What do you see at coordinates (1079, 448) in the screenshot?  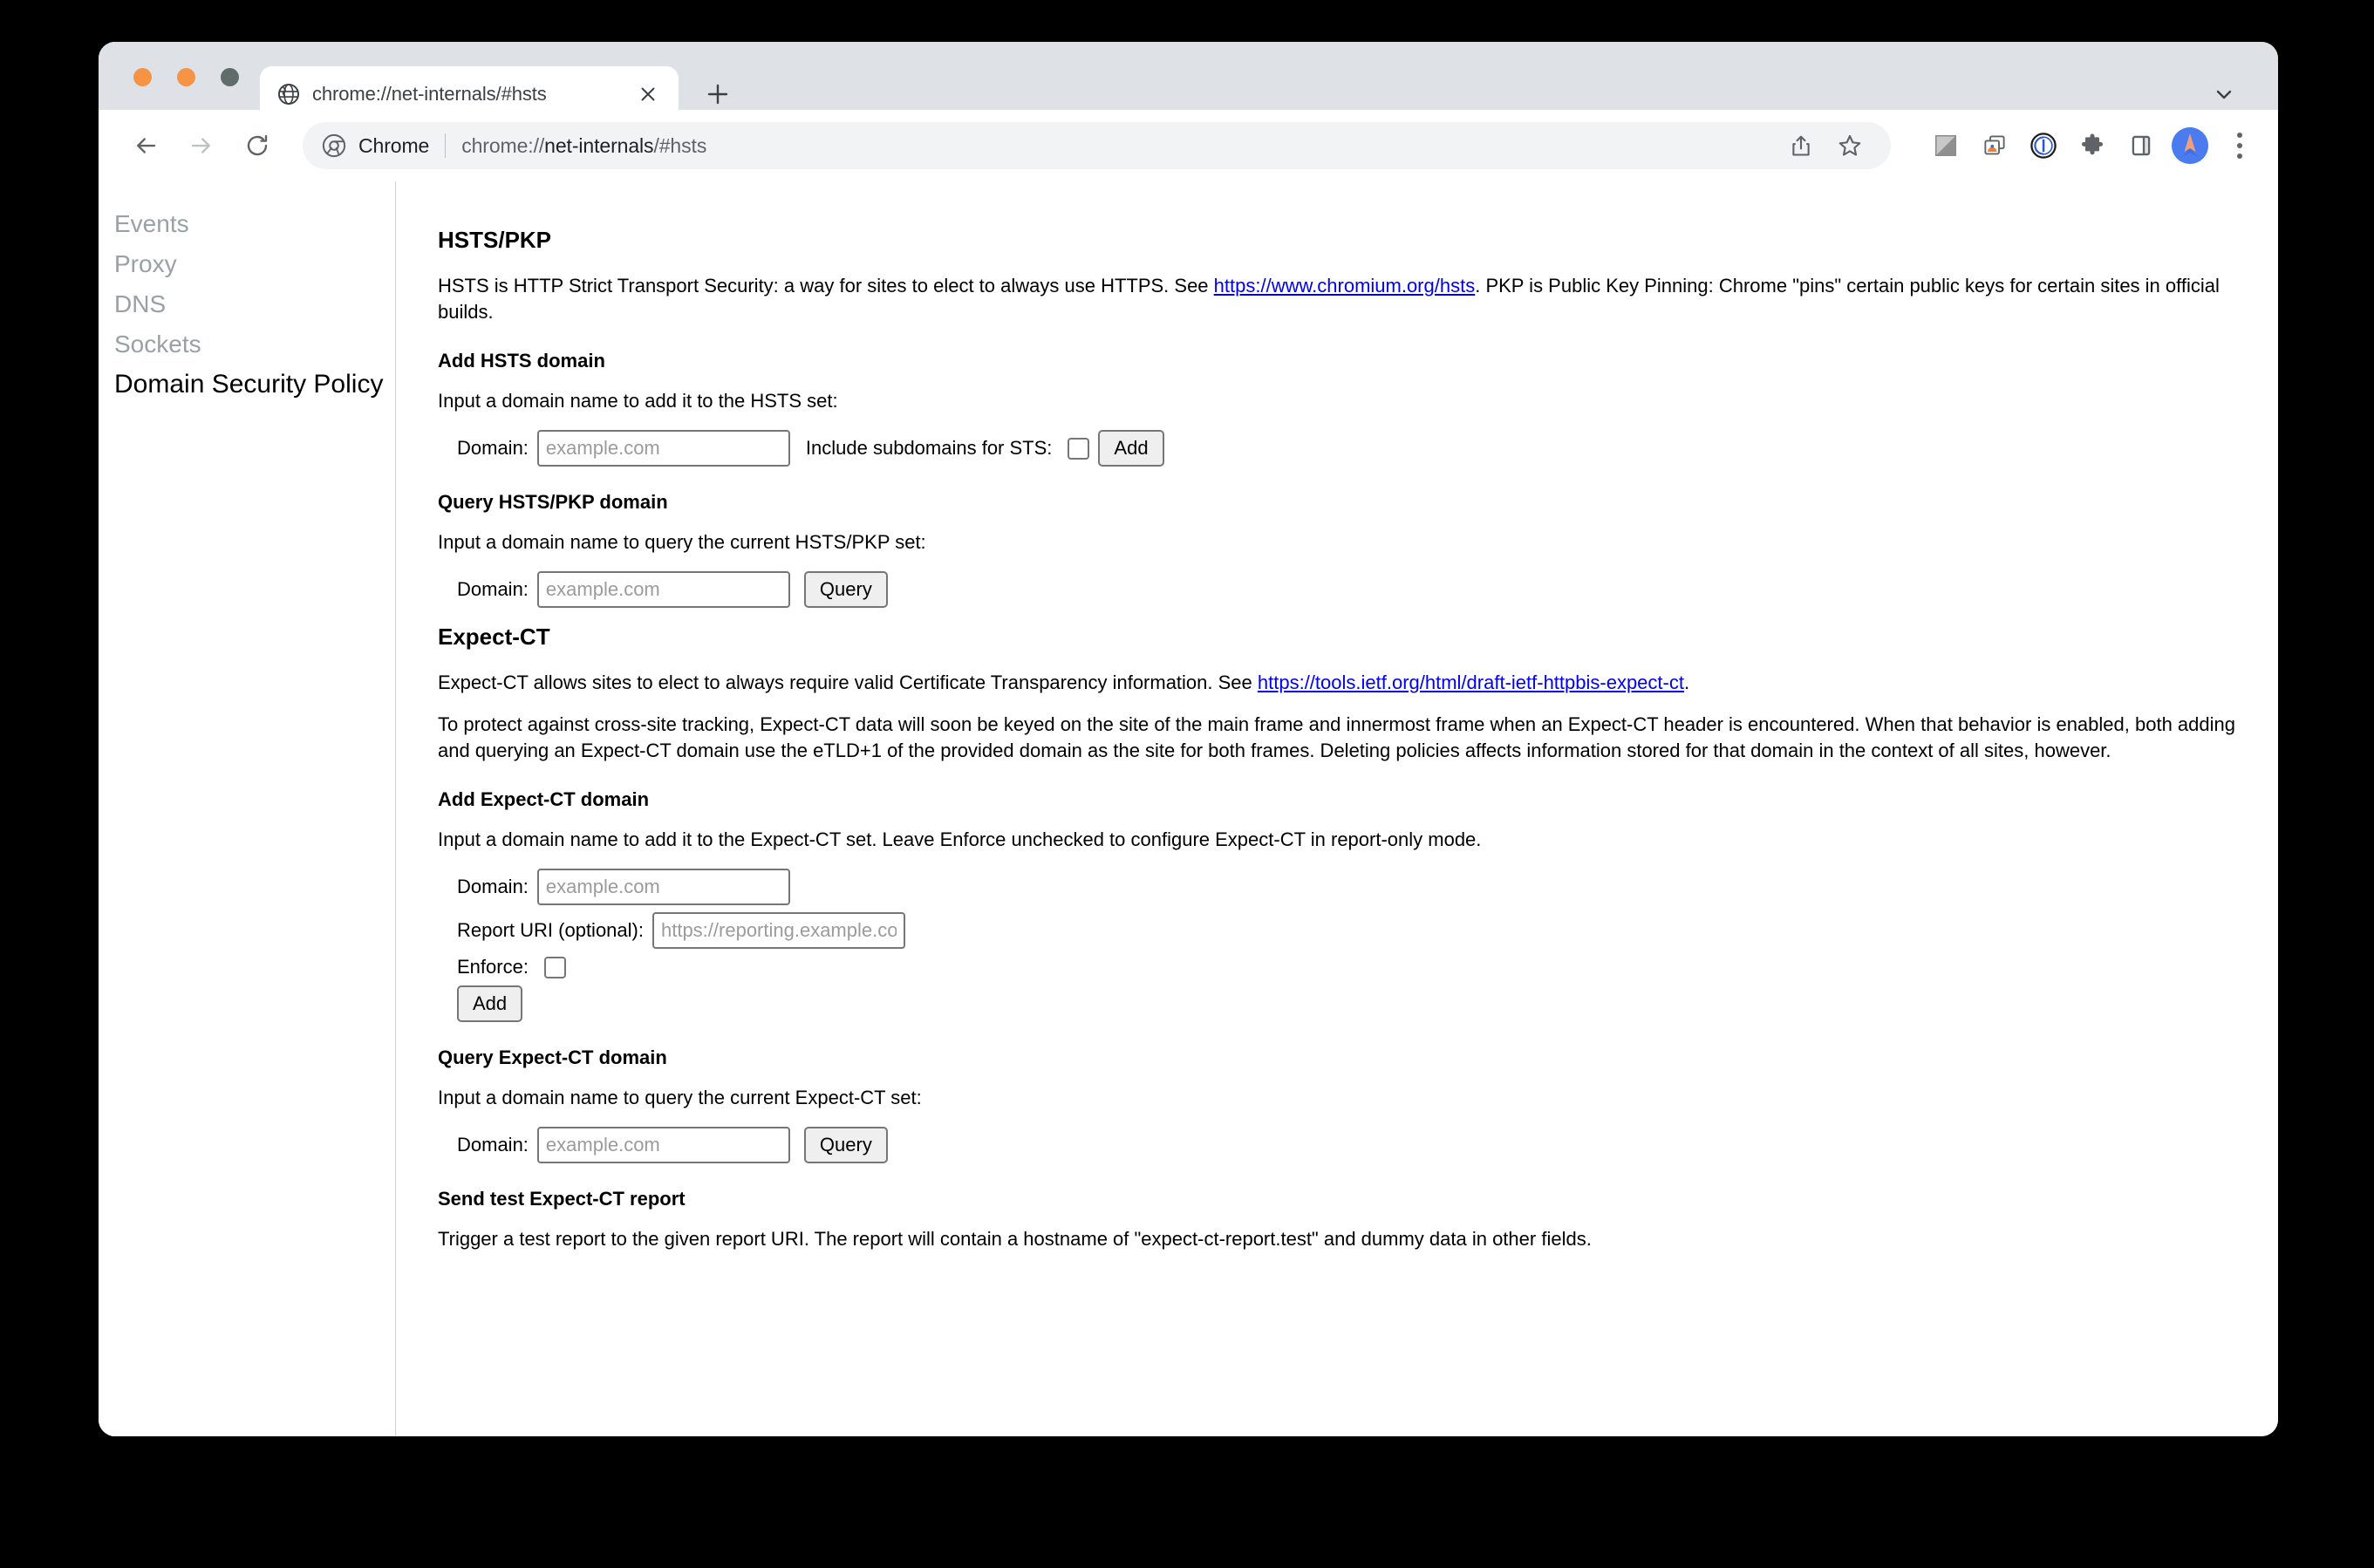 I see `include-subdomains-sts-checkbox` at bounding box center [1079, 448].